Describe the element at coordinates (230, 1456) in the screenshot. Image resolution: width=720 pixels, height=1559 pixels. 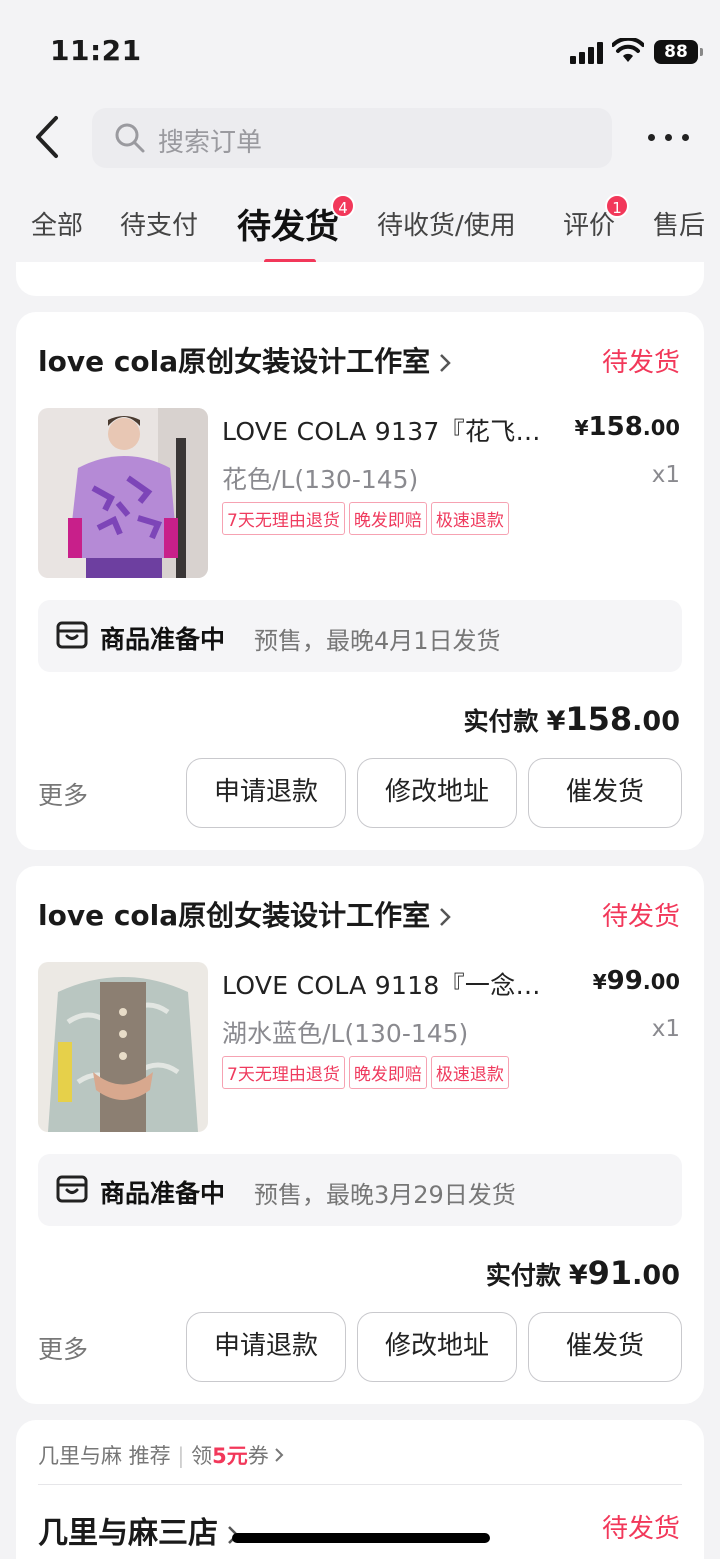
I see `coupon-amount: 5元` at that location.